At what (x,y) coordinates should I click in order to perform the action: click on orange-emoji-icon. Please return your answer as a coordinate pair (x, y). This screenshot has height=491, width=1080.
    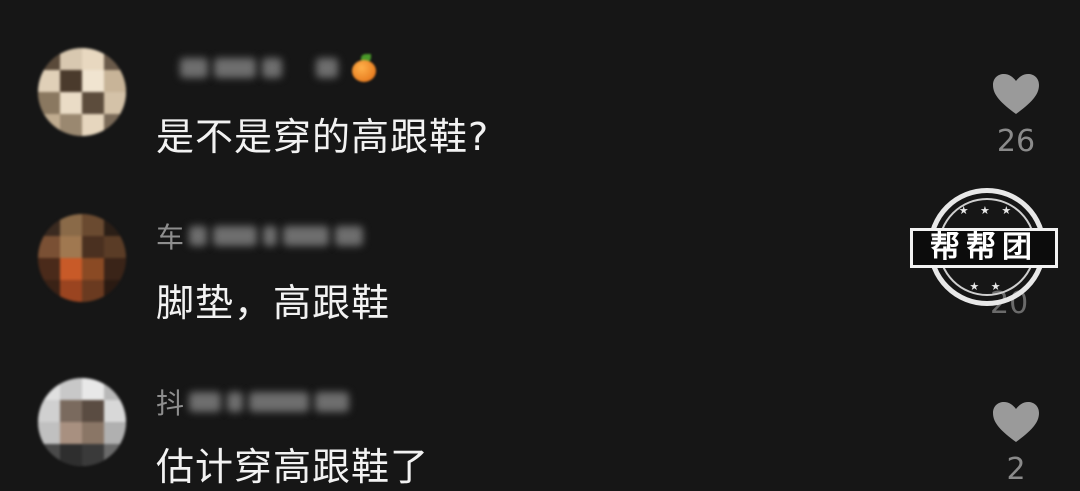
    Looking at the image, I should click on (364, 68).